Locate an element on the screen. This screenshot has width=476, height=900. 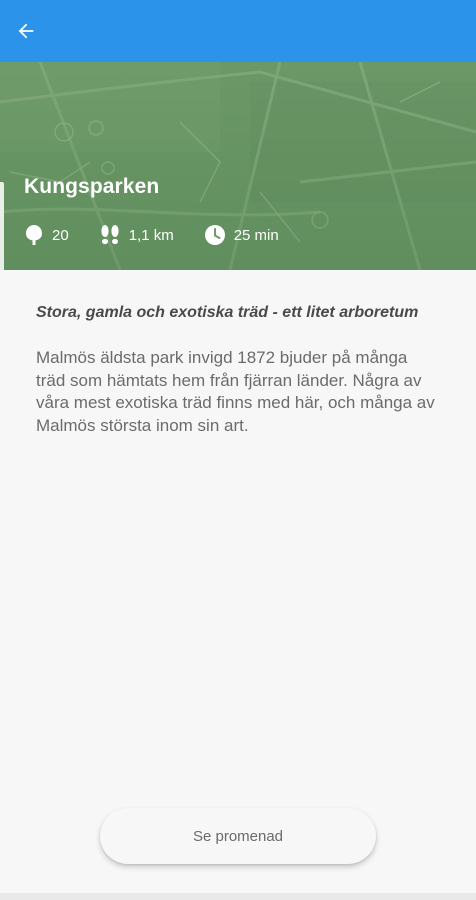
stat-trees: 20 is located at coordinates (46, 235).